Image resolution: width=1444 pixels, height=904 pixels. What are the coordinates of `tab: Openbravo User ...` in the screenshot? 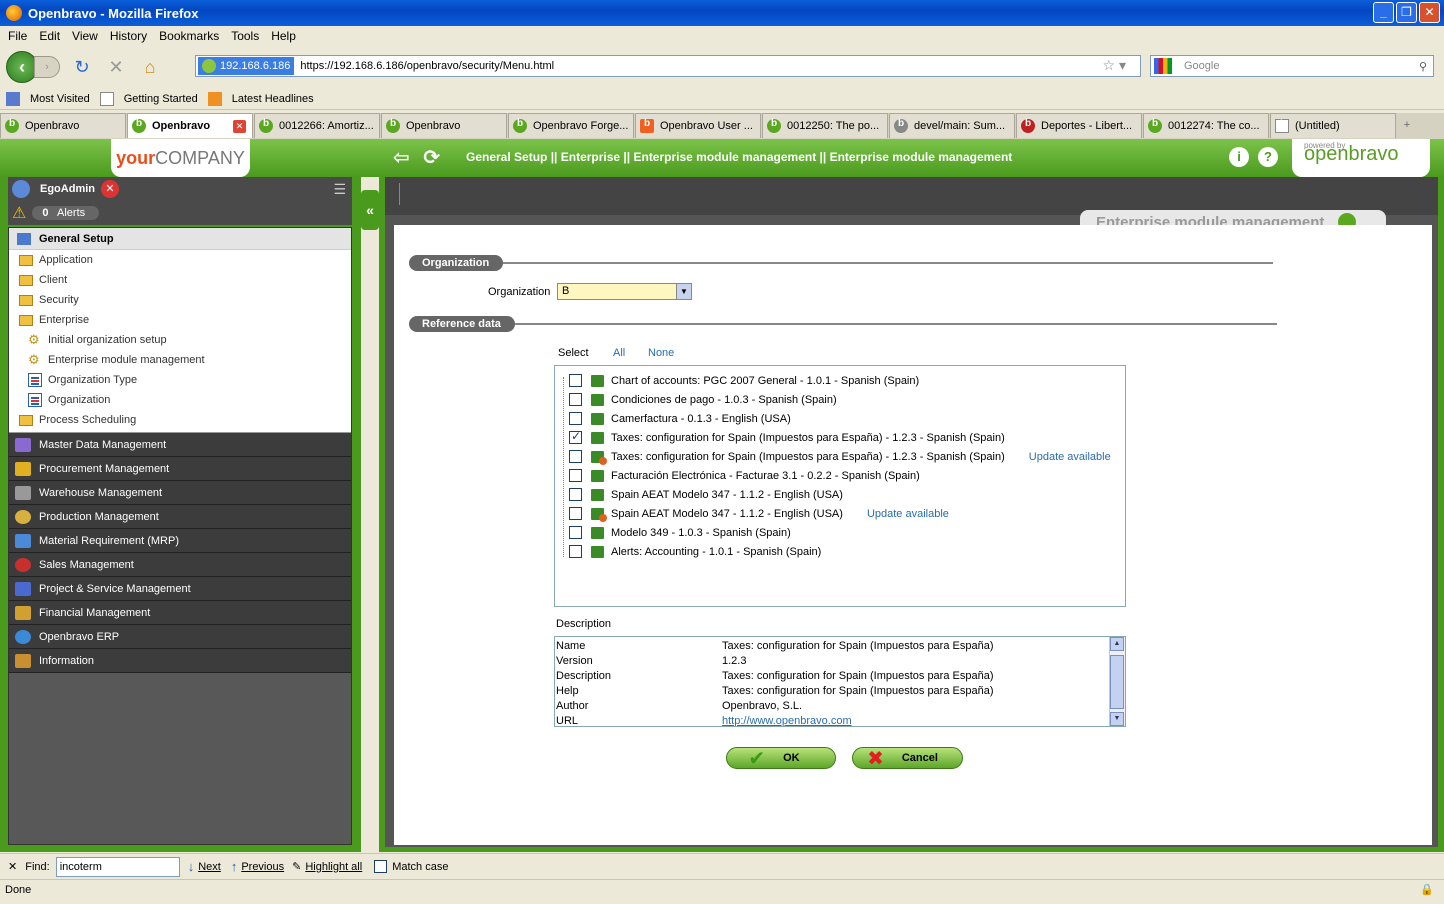 It's located at (698, 125).